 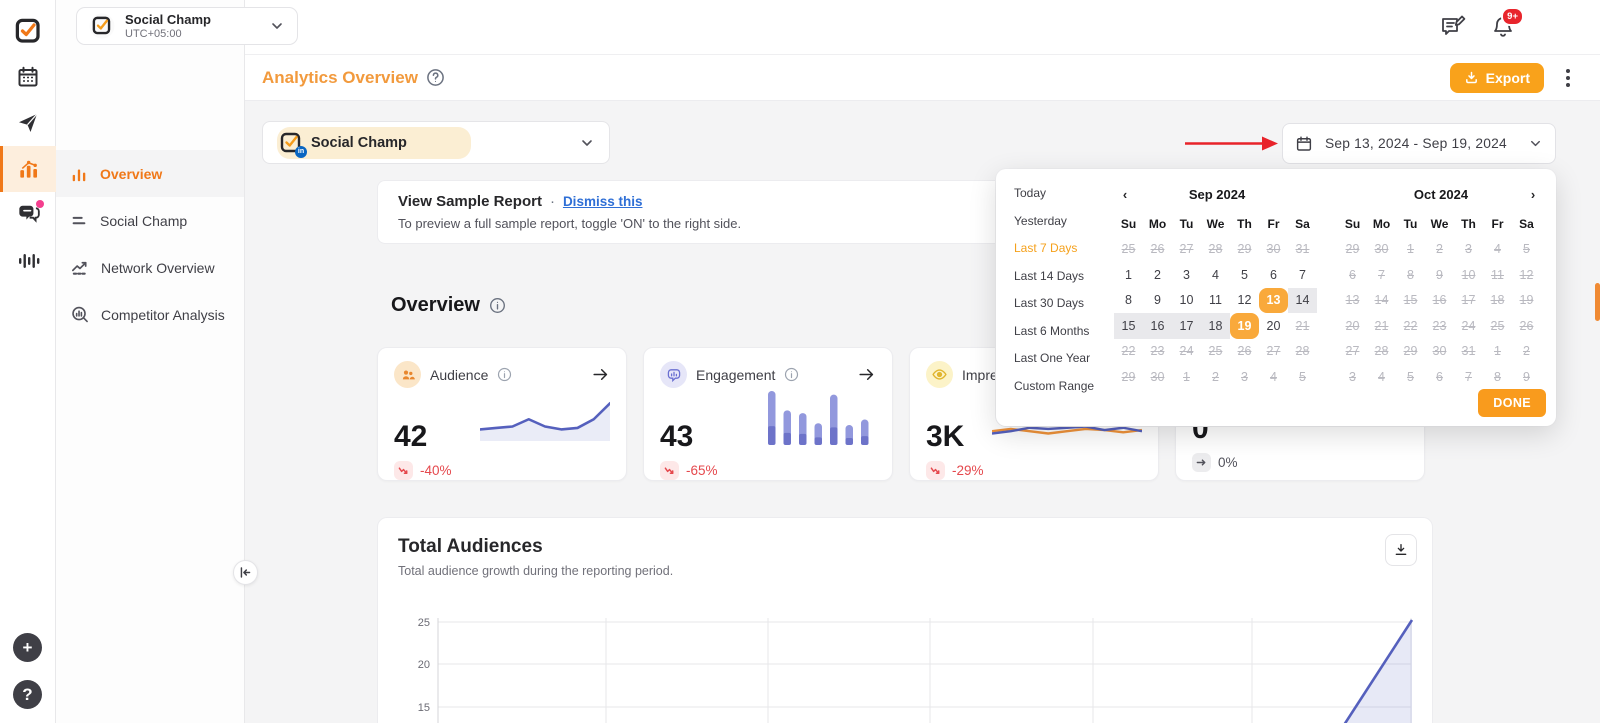 What do you see at coordinates (603, 201) in the screenshot?
I see `dismiss-link: Dismiss this` at bounding box center [603, 201].